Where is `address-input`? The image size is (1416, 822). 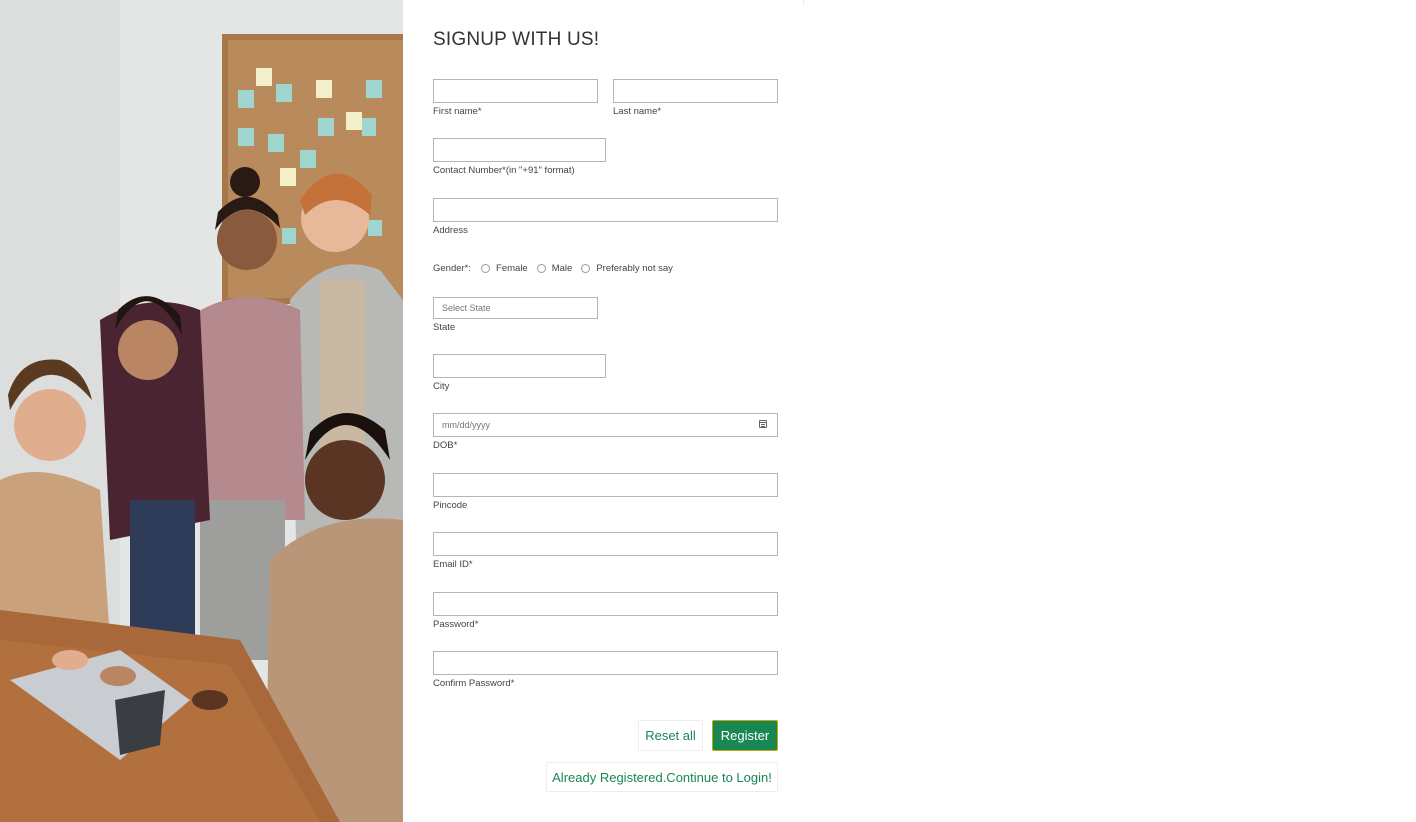
address-input is located at coordinates (605, 210).